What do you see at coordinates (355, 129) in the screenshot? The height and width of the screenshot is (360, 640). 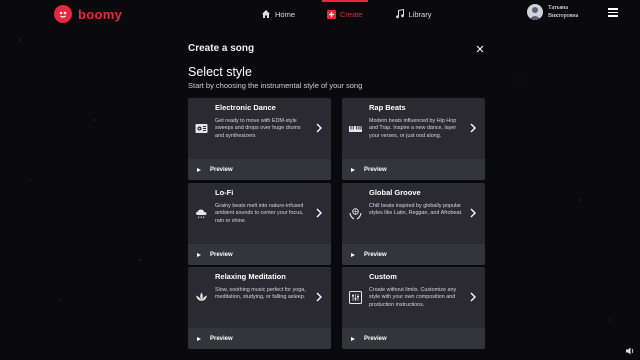 I see `keyboard-icon` at bounding box center [355, 129].